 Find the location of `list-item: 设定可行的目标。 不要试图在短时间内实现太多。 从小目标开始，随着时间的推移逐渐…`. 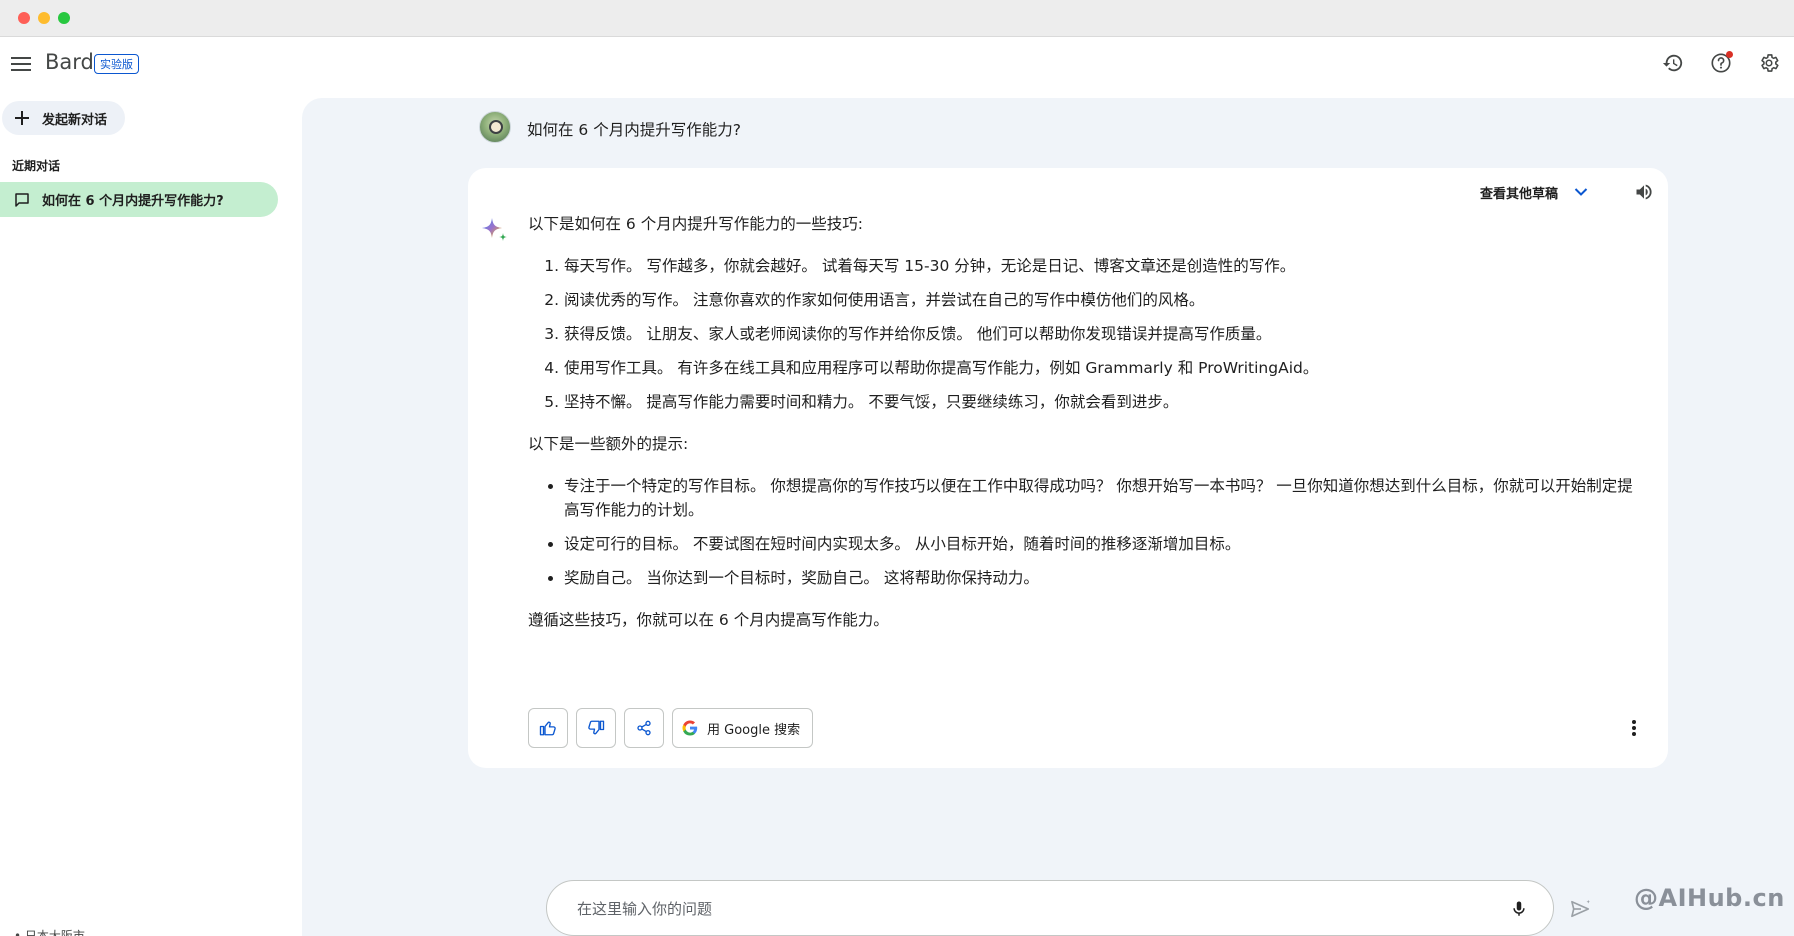

list-item: 设定可行的目标。 不要试图在短时间内实现太多。 从小目标开始，随着时间的推移逐渐… is located at coordinates (1101, 544).